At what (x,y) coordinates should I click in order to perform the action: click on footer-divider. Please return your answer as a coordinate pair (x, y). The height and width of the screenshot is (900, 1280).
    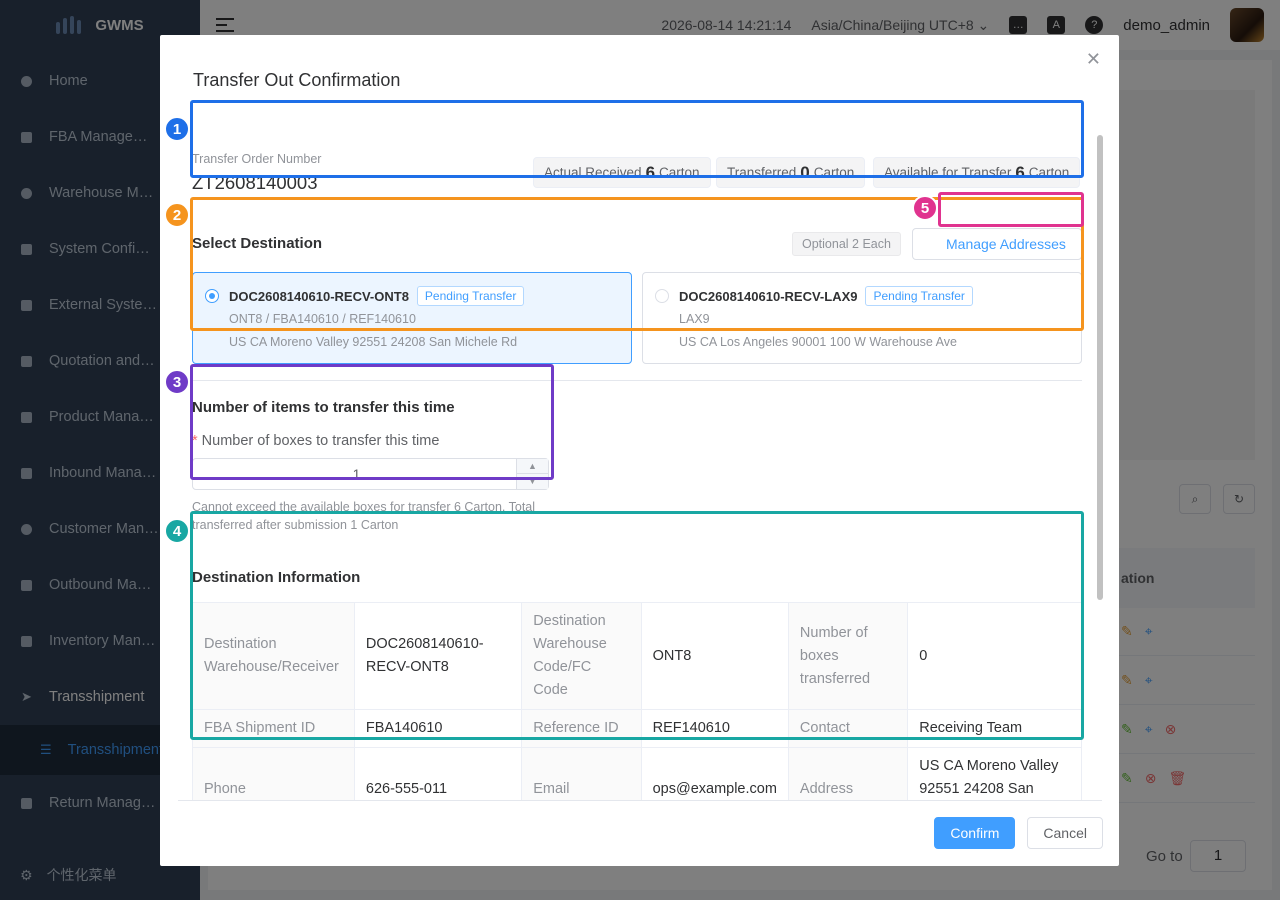
    Looking at the image, I should click on (640, 800).